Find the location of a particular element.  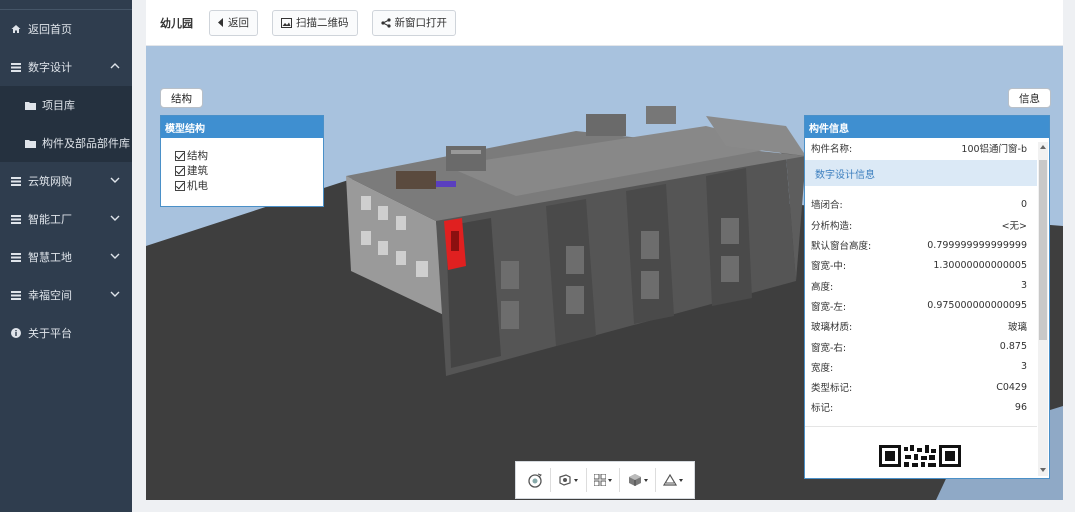

info-row-value: 3 is located at coordinates (1023, 367).